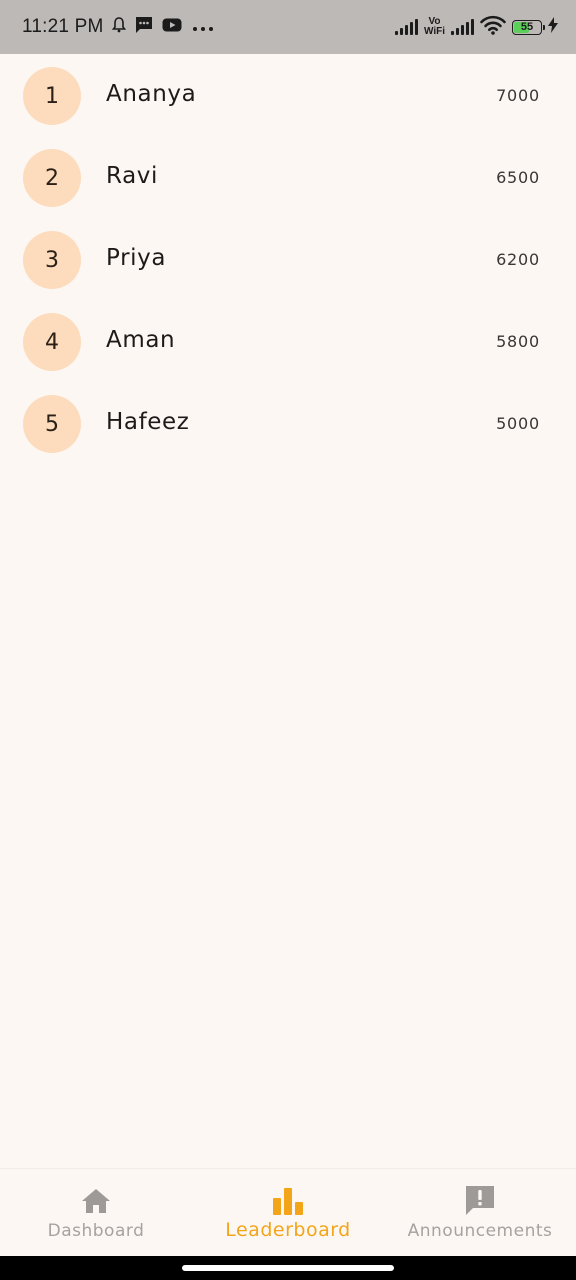 This screenshot has height=1280, width=576. I want to click on nav-label-announcements: Announcements, so click(480, 1231).